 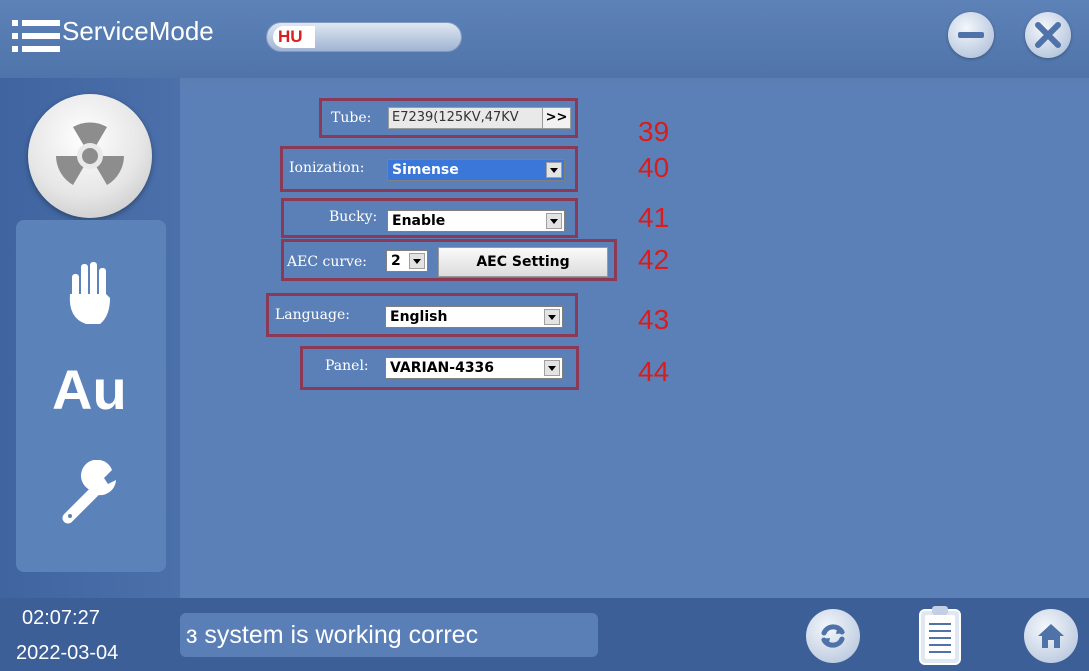 I want to click on clipboard-icon, so click(x=940, y=635).